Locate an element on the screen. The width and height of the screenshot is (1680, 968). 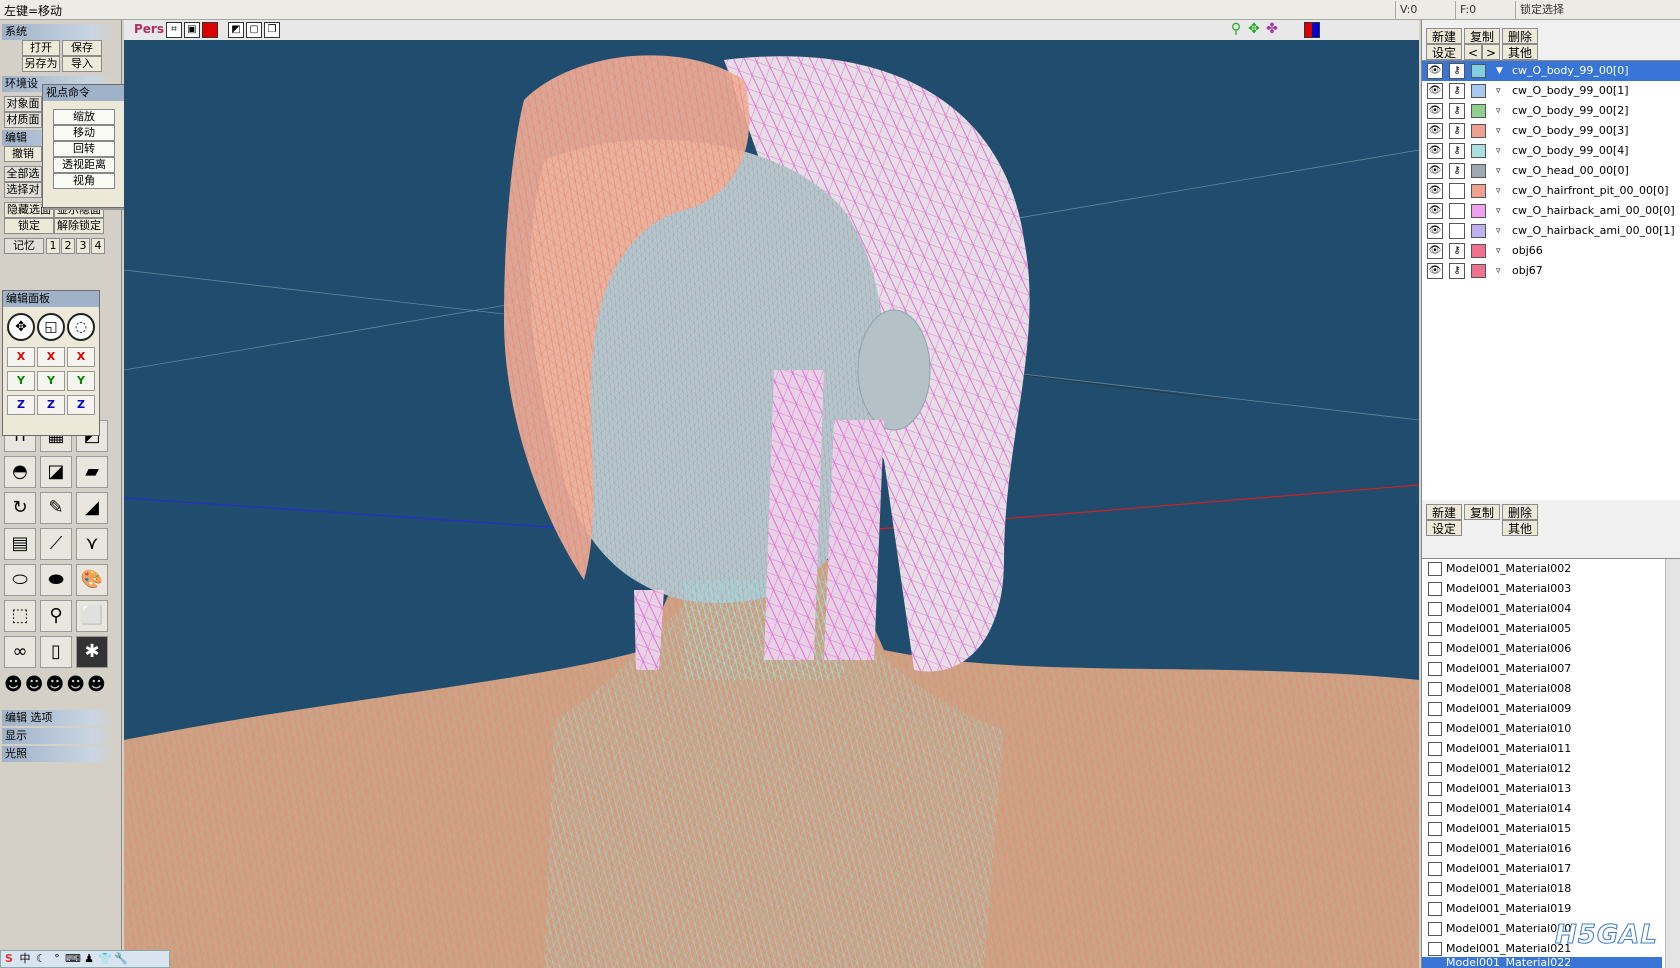
ime-logo-icon: S is located at coordinates (9, 959).